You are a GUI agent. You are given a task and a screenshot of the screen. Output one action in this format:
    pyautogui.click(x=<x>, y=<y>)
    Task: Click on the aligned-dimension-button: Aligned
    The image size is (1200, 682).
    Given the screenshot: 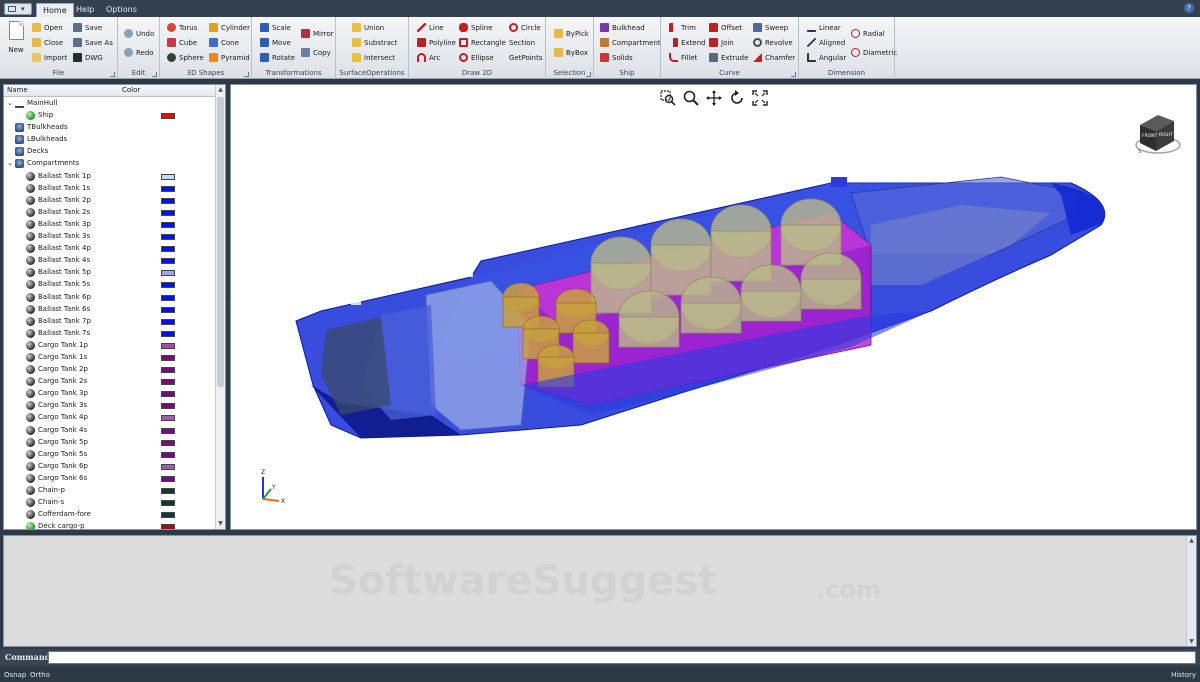 What is the action you would take?
    pyautogui.click(x=826, y=42)
    